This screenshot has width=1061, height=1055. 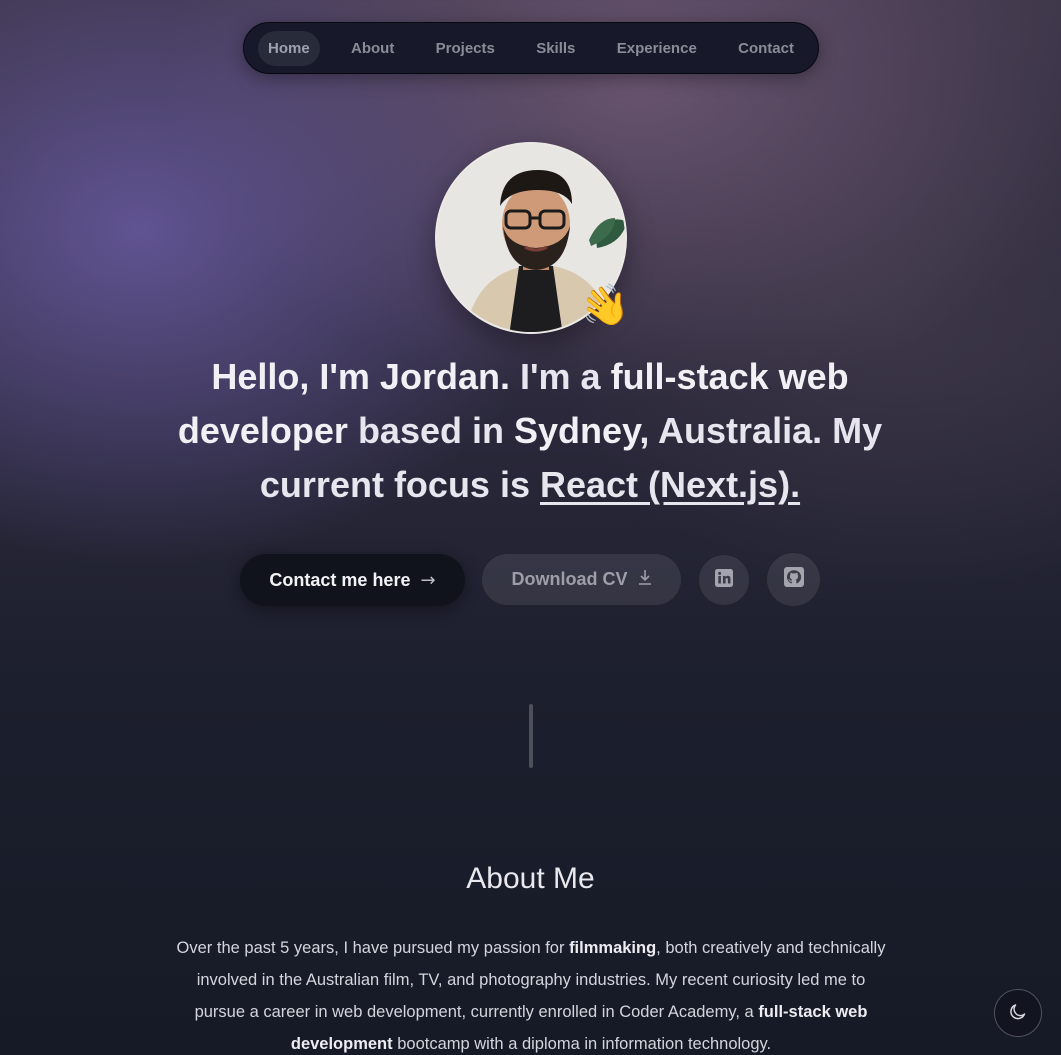 I want to click on github-button, so click(x=793, y=579).